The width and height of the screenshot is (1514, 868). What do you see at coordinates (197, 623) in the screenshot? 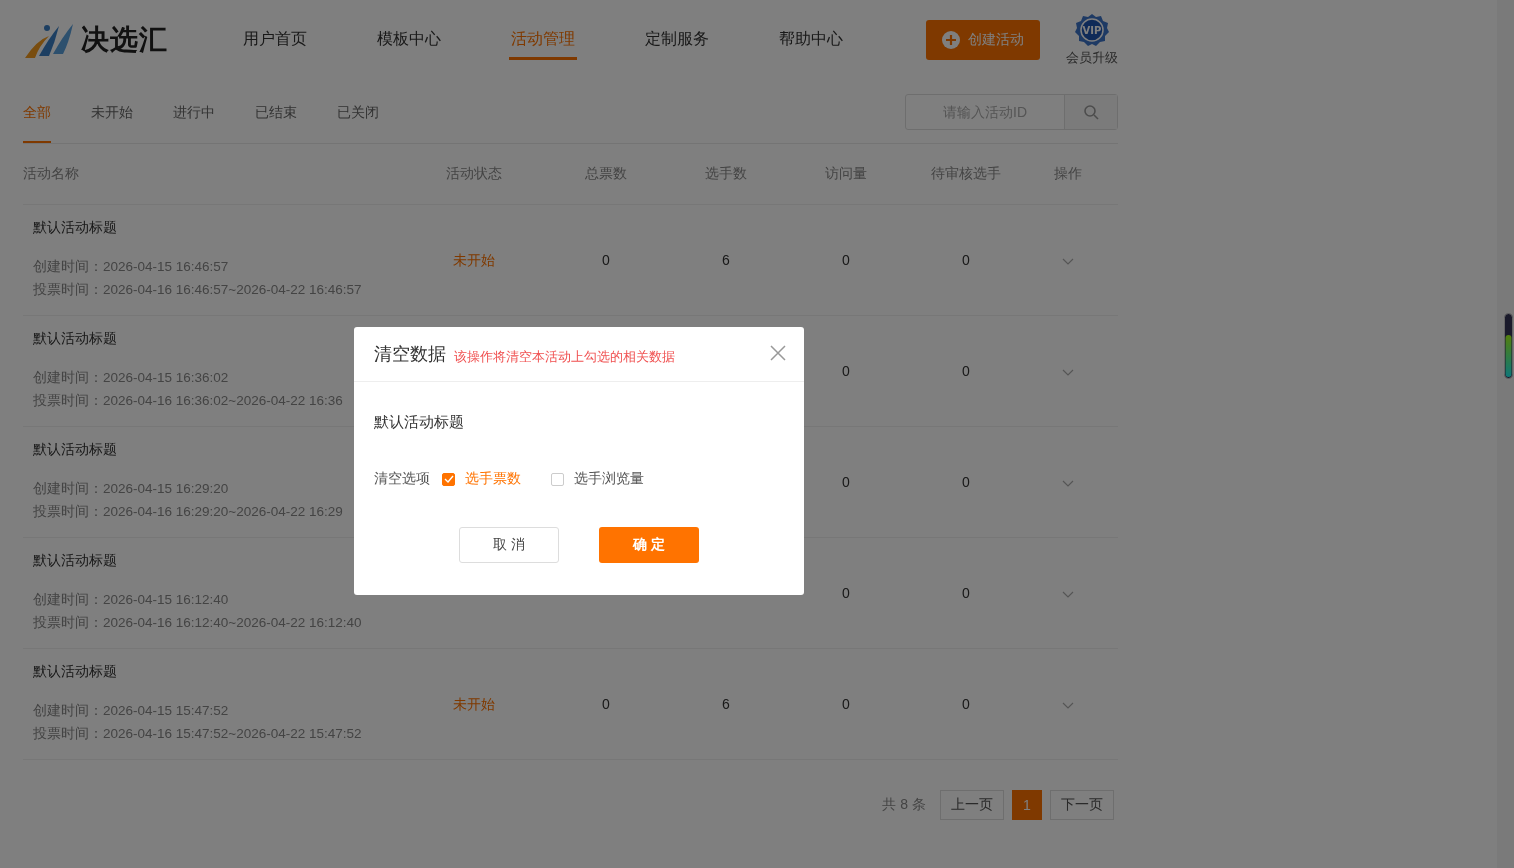
I see `voting-time: 投票时间：2026-04-16 16:12:40~2026-04-22 16:12:40` at bounding box center [197, 623].